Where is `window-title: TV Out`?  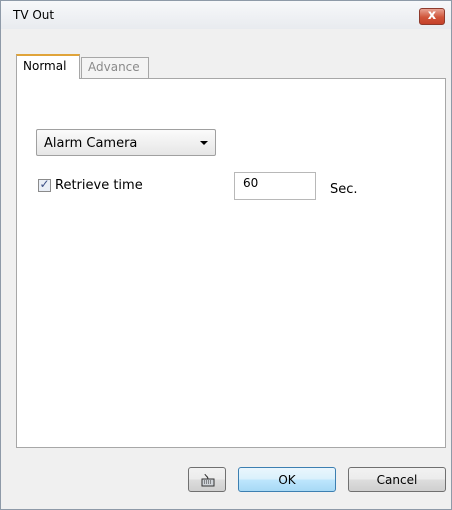 window-title: TV Out is located at coordinates (34, 15).